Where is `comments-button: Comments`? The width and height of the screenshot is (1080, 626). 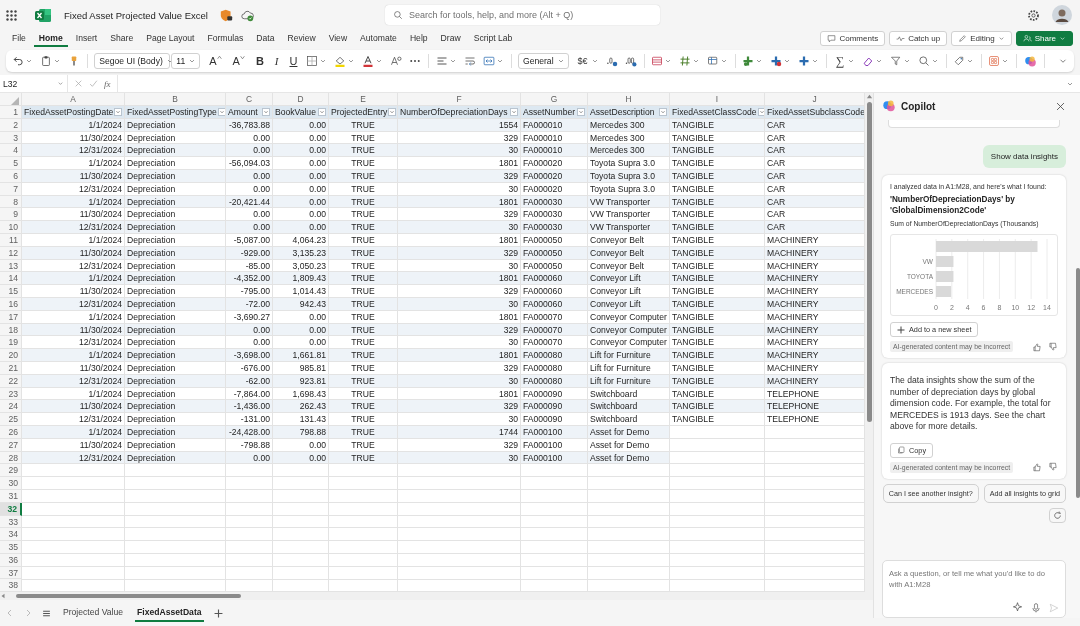
comments-button: Comments is located at coordinates (853, 38).